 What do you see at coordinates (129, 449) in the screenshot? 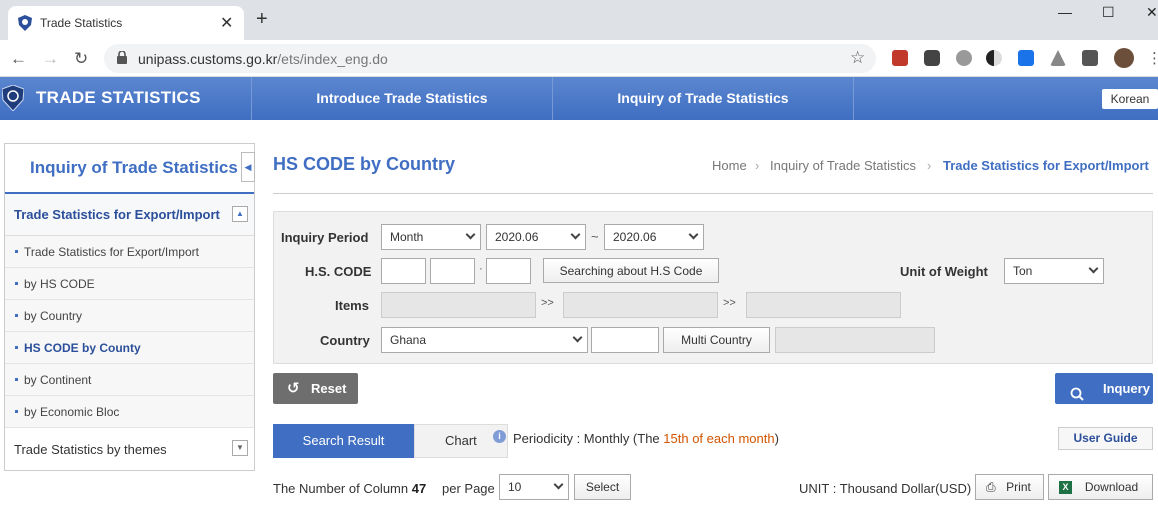
I see `sidebar-section-themes: Trade Statistics by themes ▼` at bounding box center [129, 449].